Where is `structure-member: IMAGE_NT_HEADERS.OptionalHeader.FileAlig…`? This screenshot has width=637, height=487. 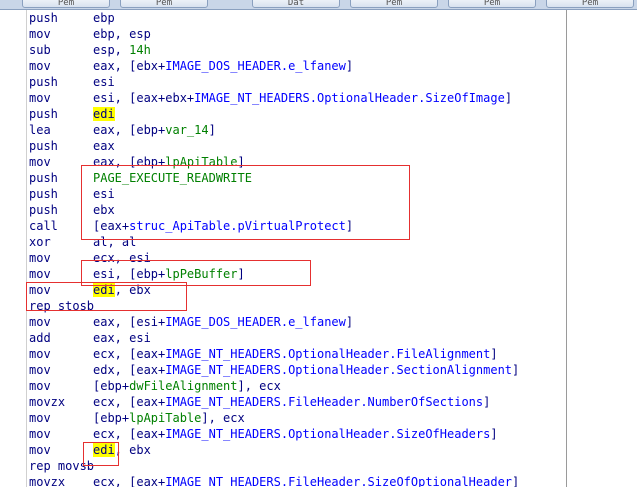
structure-member: IMAGE_NT_HEADERS.OptionalHeader.FileAlig… is located at coordinates (328, 354).